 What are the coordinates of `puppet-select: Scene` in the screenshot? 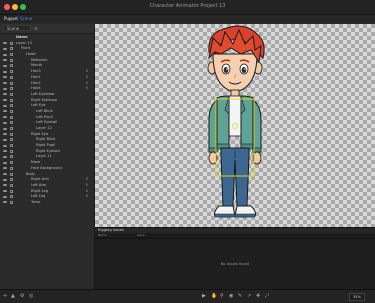 It's located at (17, 28).